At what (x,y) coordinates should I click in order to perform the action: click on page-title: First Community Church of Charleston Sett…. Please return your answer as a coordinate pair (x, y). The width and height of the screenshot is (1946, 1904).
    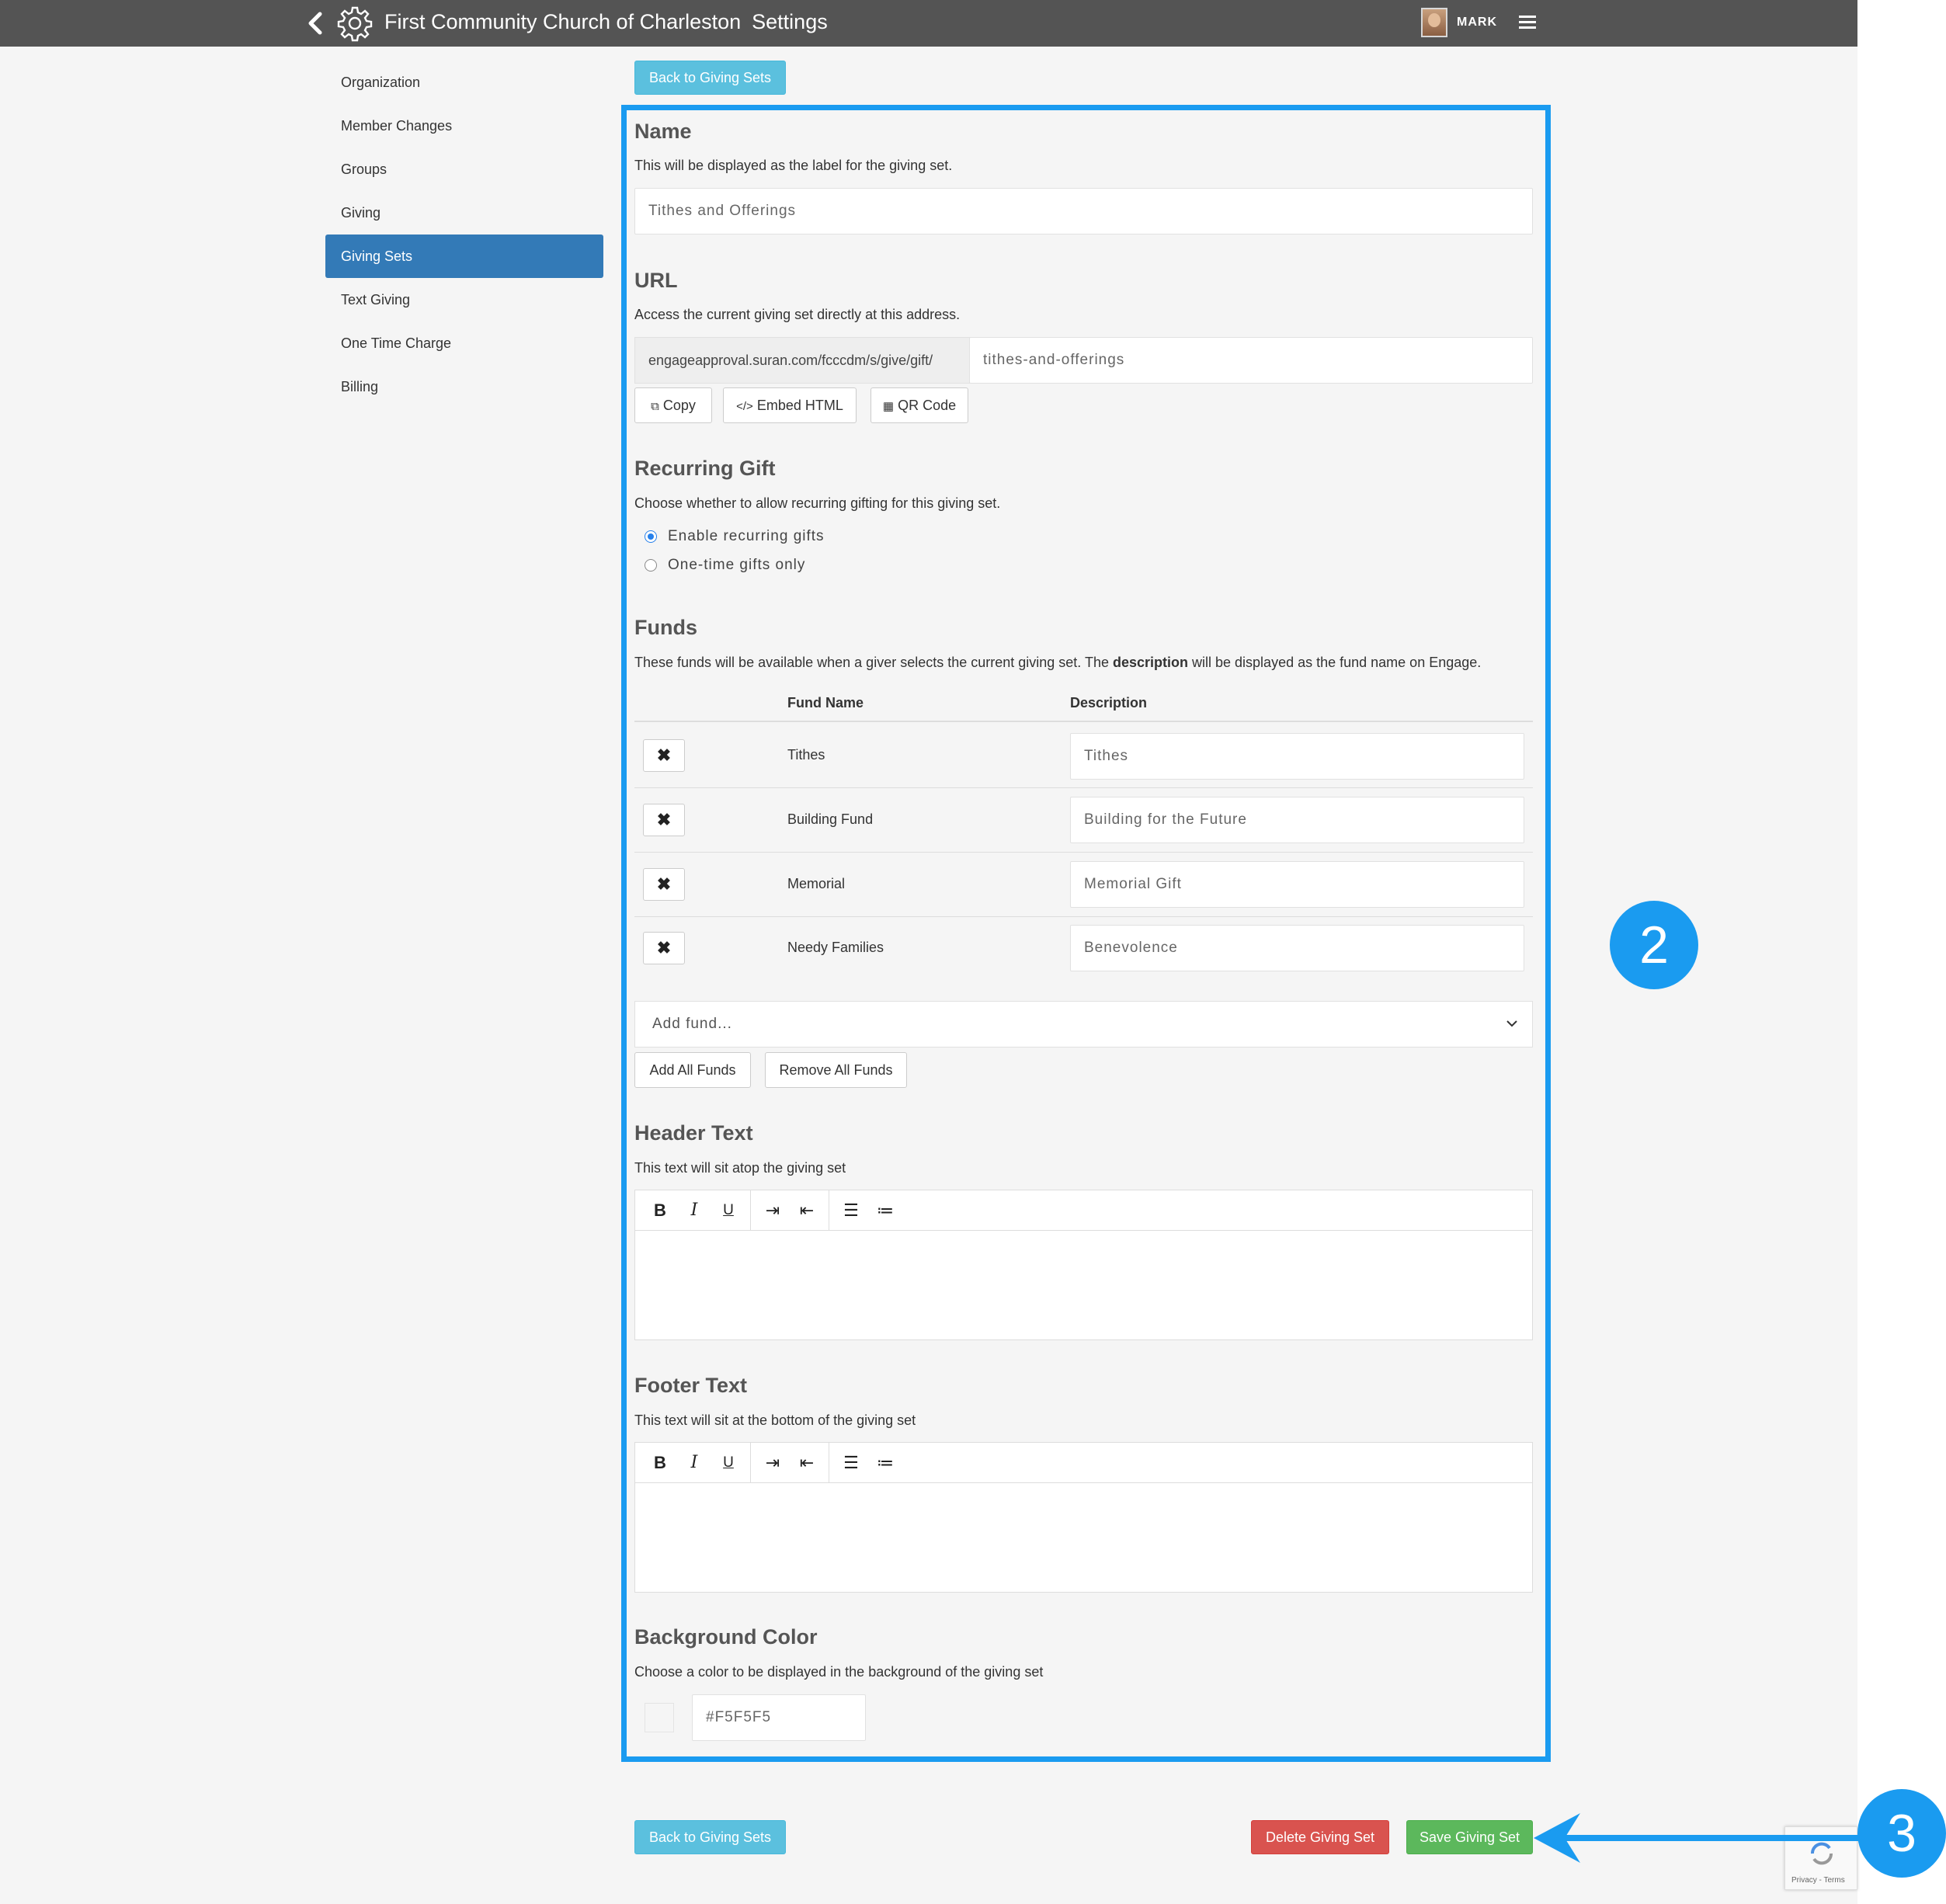
    Looking at the image, I should click on (611, 22).